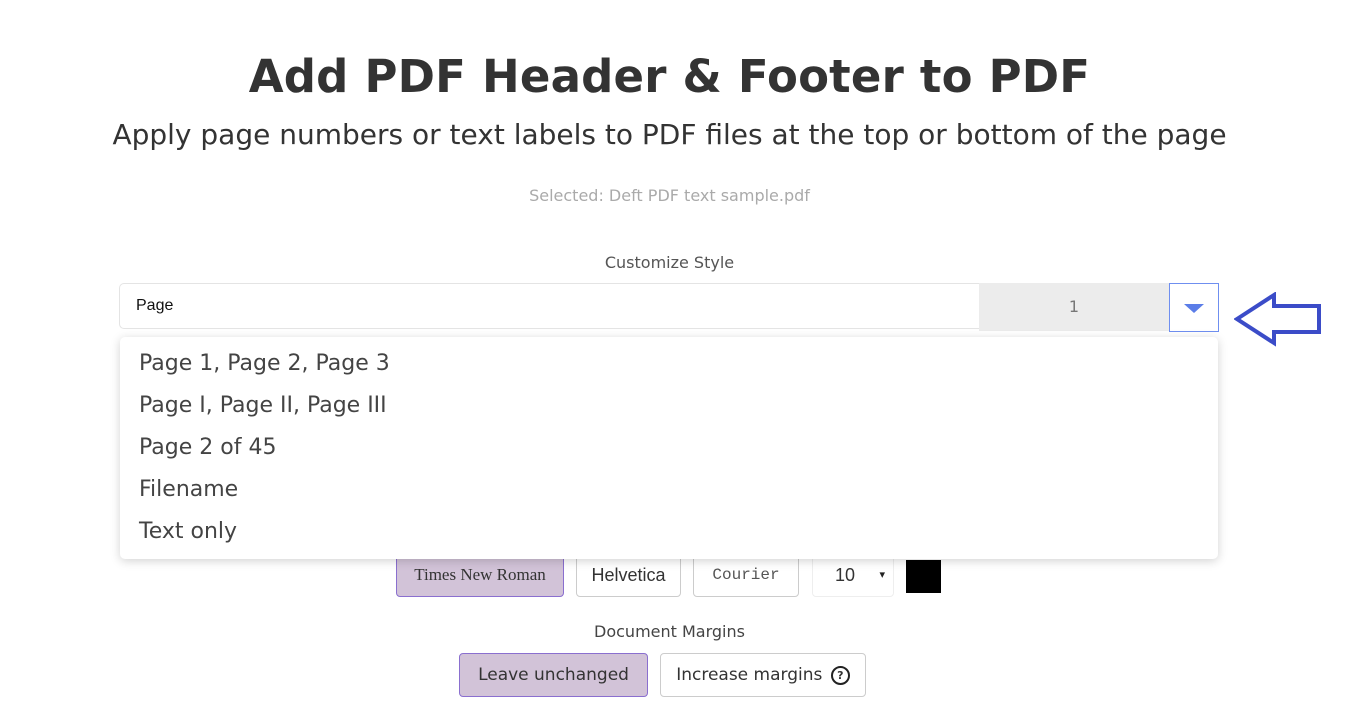  I want to click on font-size-select: 10 ▾, so click(853, 575).